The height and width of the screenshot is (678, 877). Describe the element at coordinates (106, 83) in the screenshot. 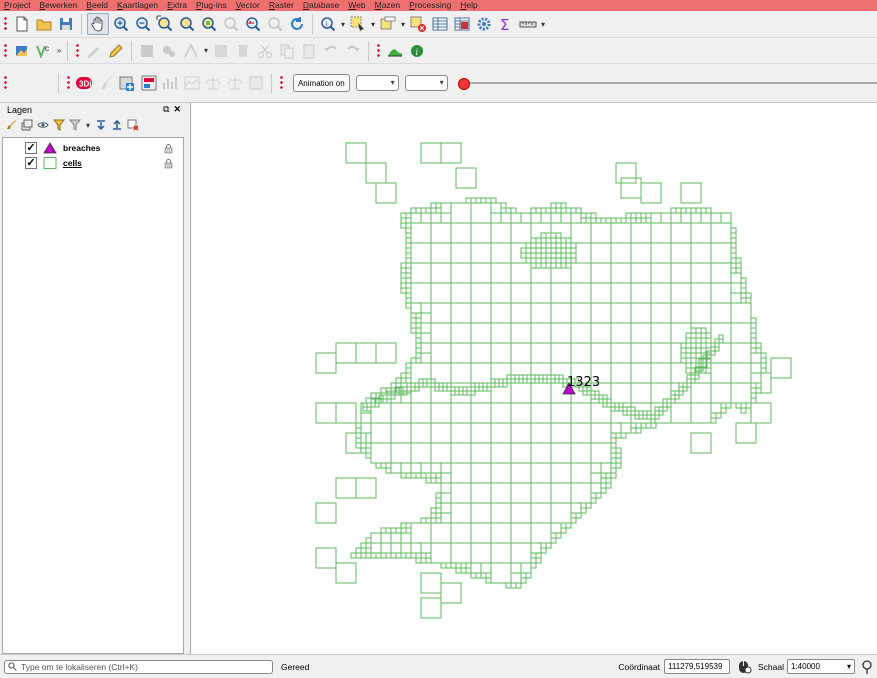

I see `brush-tool-button` at that location.